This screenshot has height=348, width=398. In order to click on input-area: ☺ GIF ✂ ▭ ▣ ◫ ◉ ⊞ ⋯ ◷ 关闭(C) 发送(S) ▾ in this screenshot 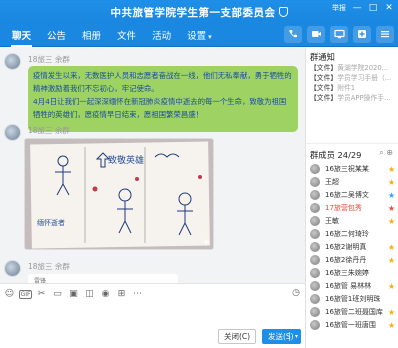, I will do `click(152, 315)`.